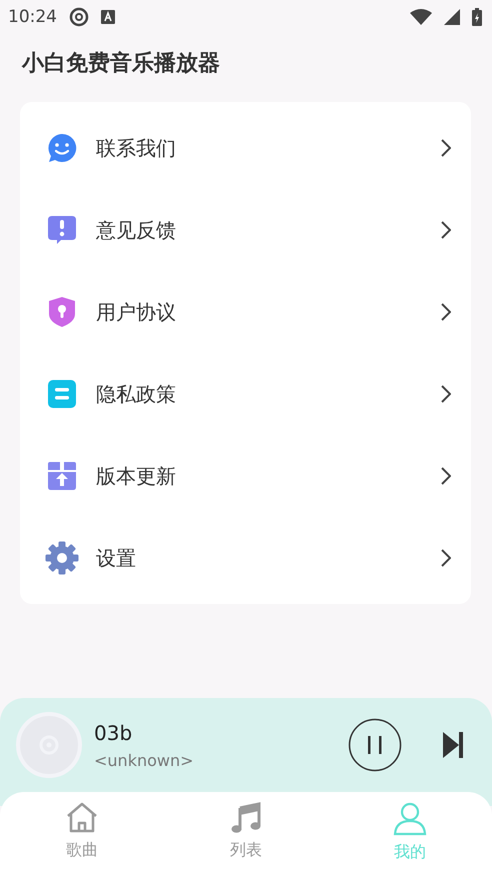  What do you see at coordinates (121, 64) in the screenshot?
I see `app-title: 小白免费音乐播放器` at bounding box center [121, 64].